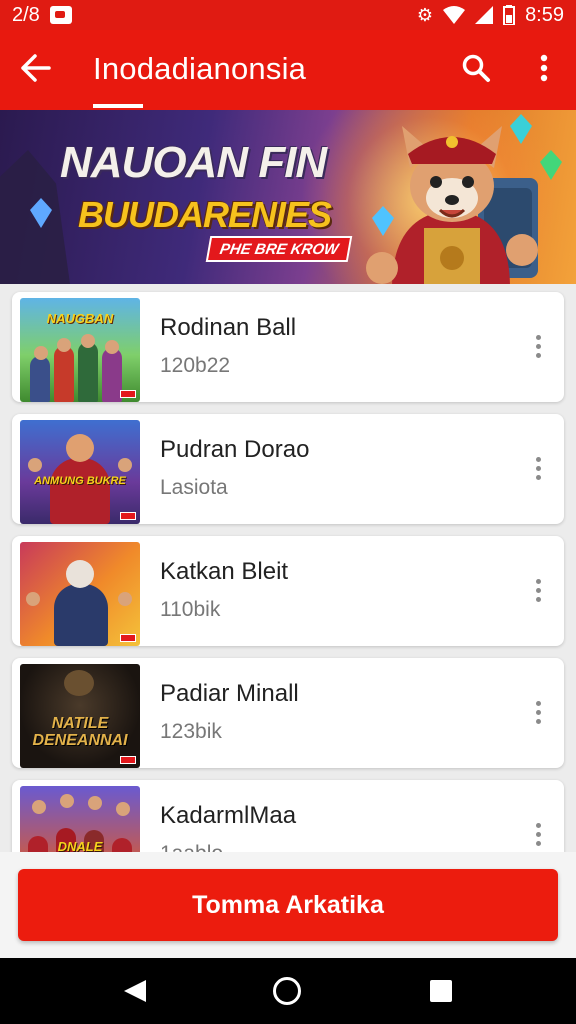 The image size is (576, 1024). I want to click on settings-icon: ⚙, so click(425, 15).